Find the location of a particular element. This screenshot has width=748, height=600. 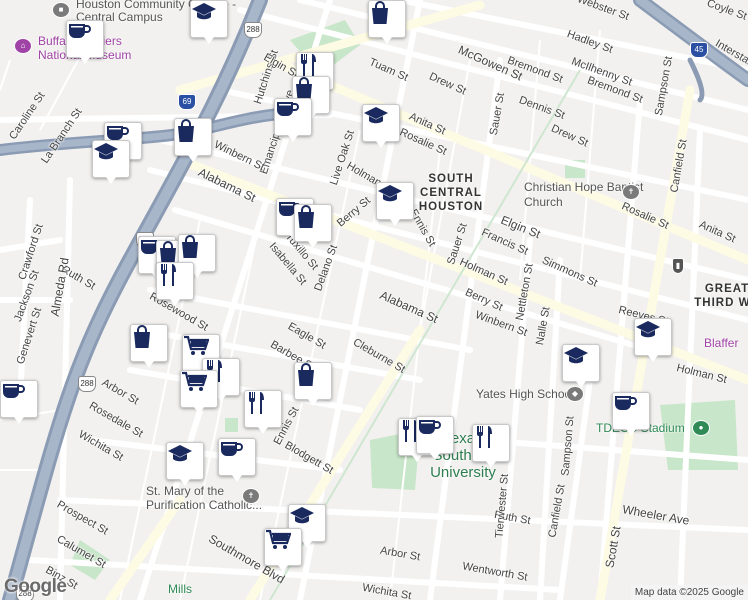

stadium-poi-icon: ● is located at coordinates (701, 428).